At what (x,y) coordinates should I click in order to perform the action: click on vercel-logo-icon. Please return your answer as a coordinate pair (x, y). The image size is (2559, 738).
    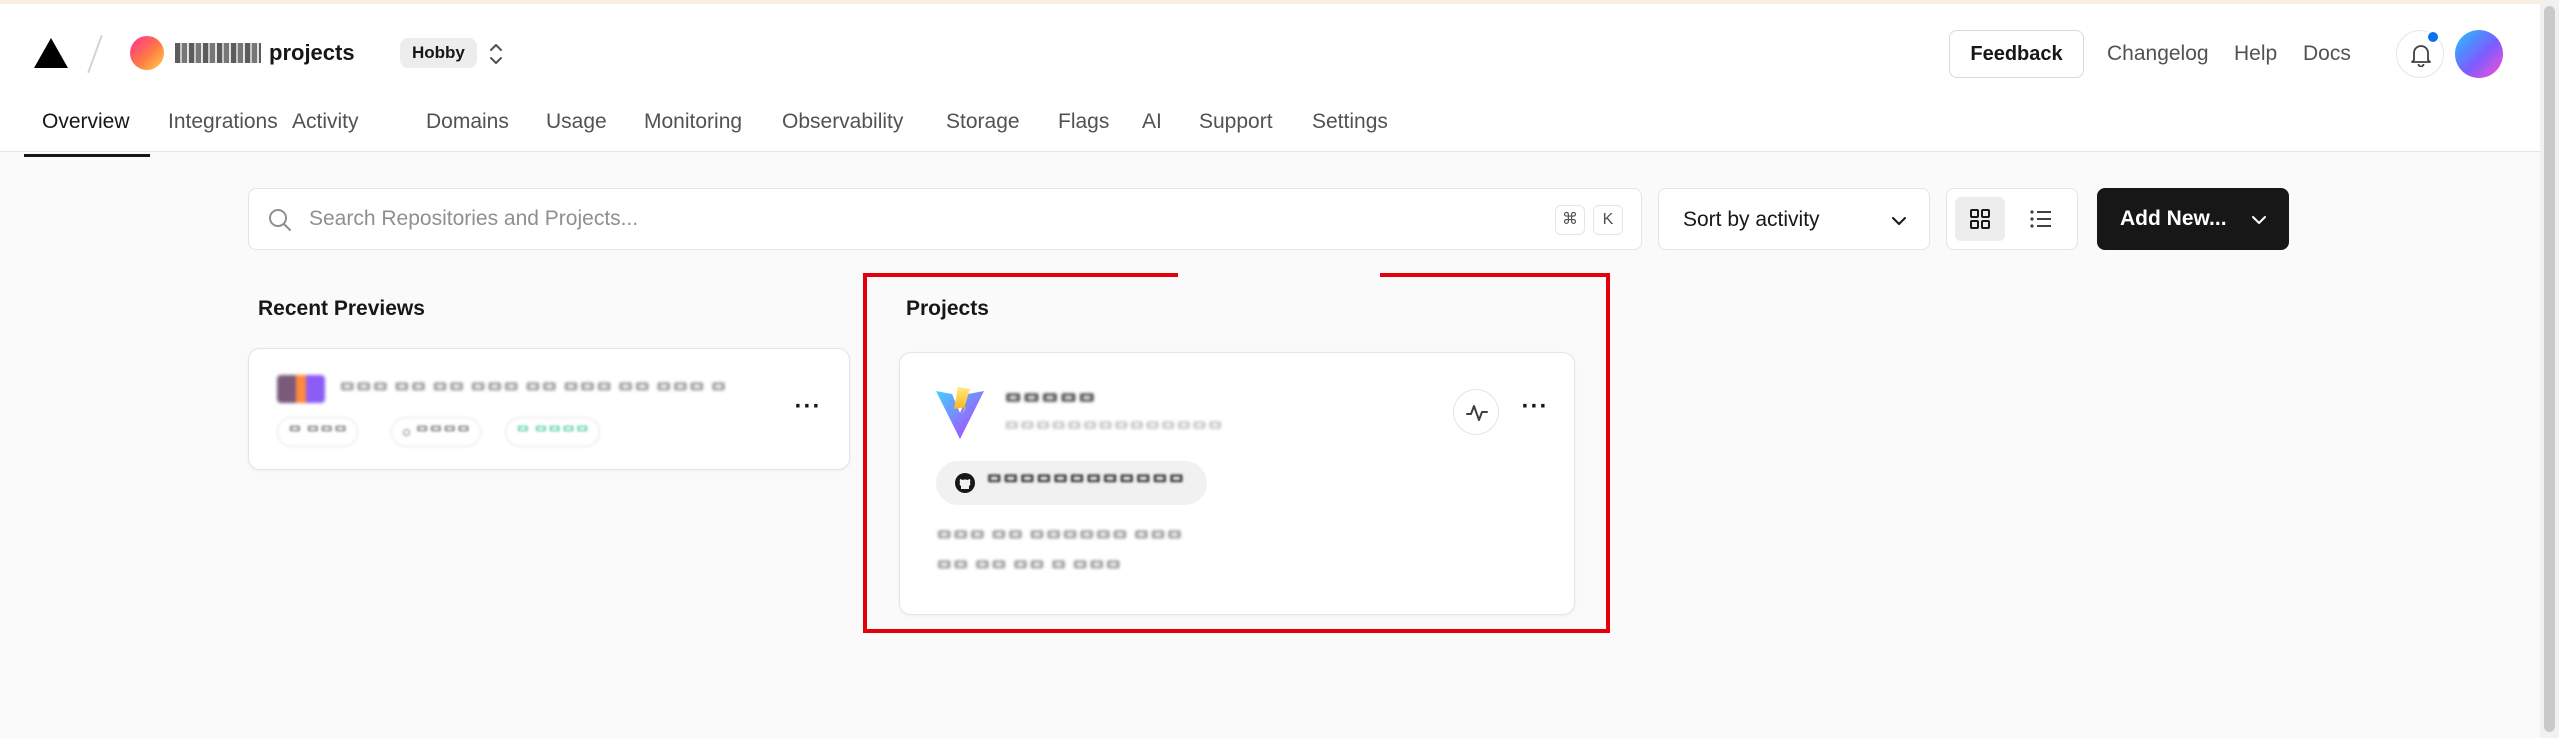
    Looking at the image, I should click on (51, 53).